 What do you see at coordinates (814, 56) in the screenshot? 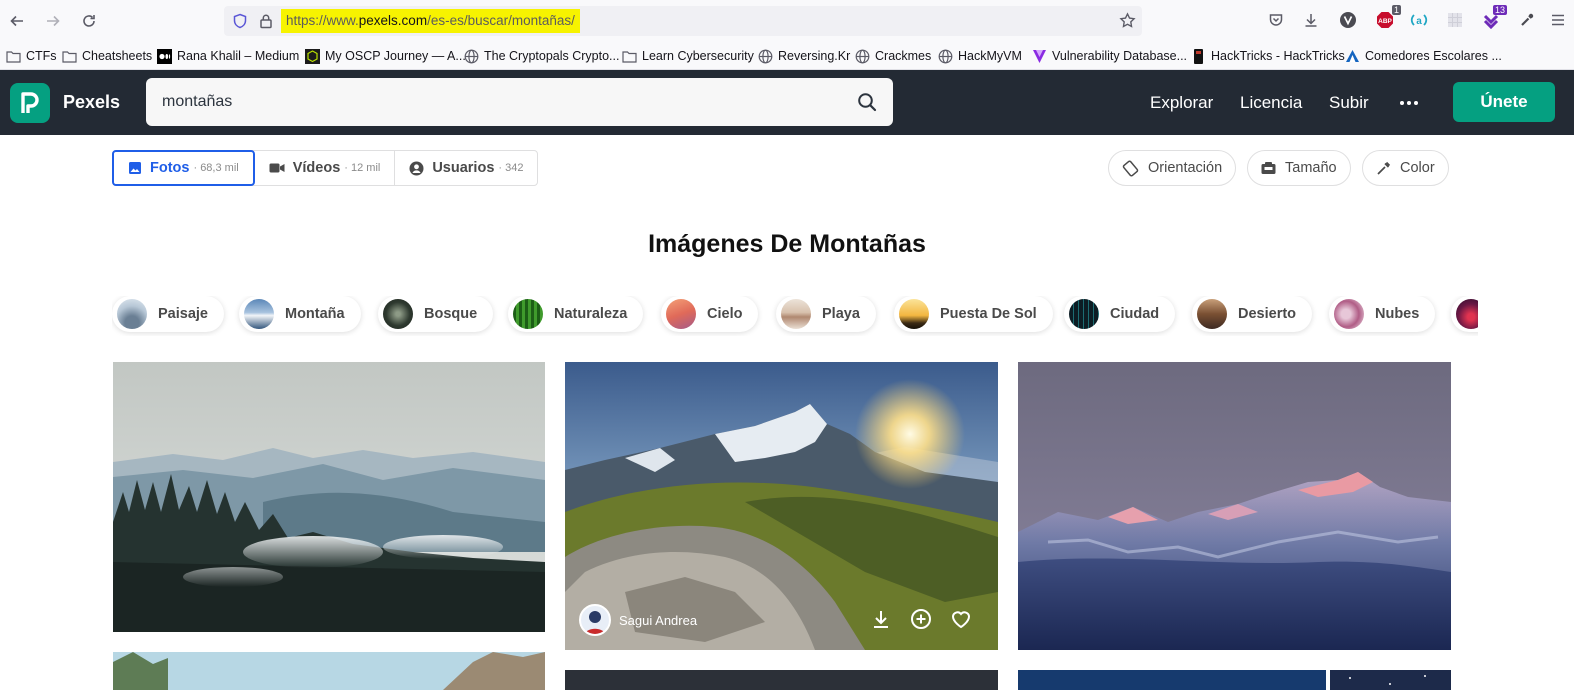
I see `bookmark-label: Reversing.Kr` at bounding box center [814, 56].